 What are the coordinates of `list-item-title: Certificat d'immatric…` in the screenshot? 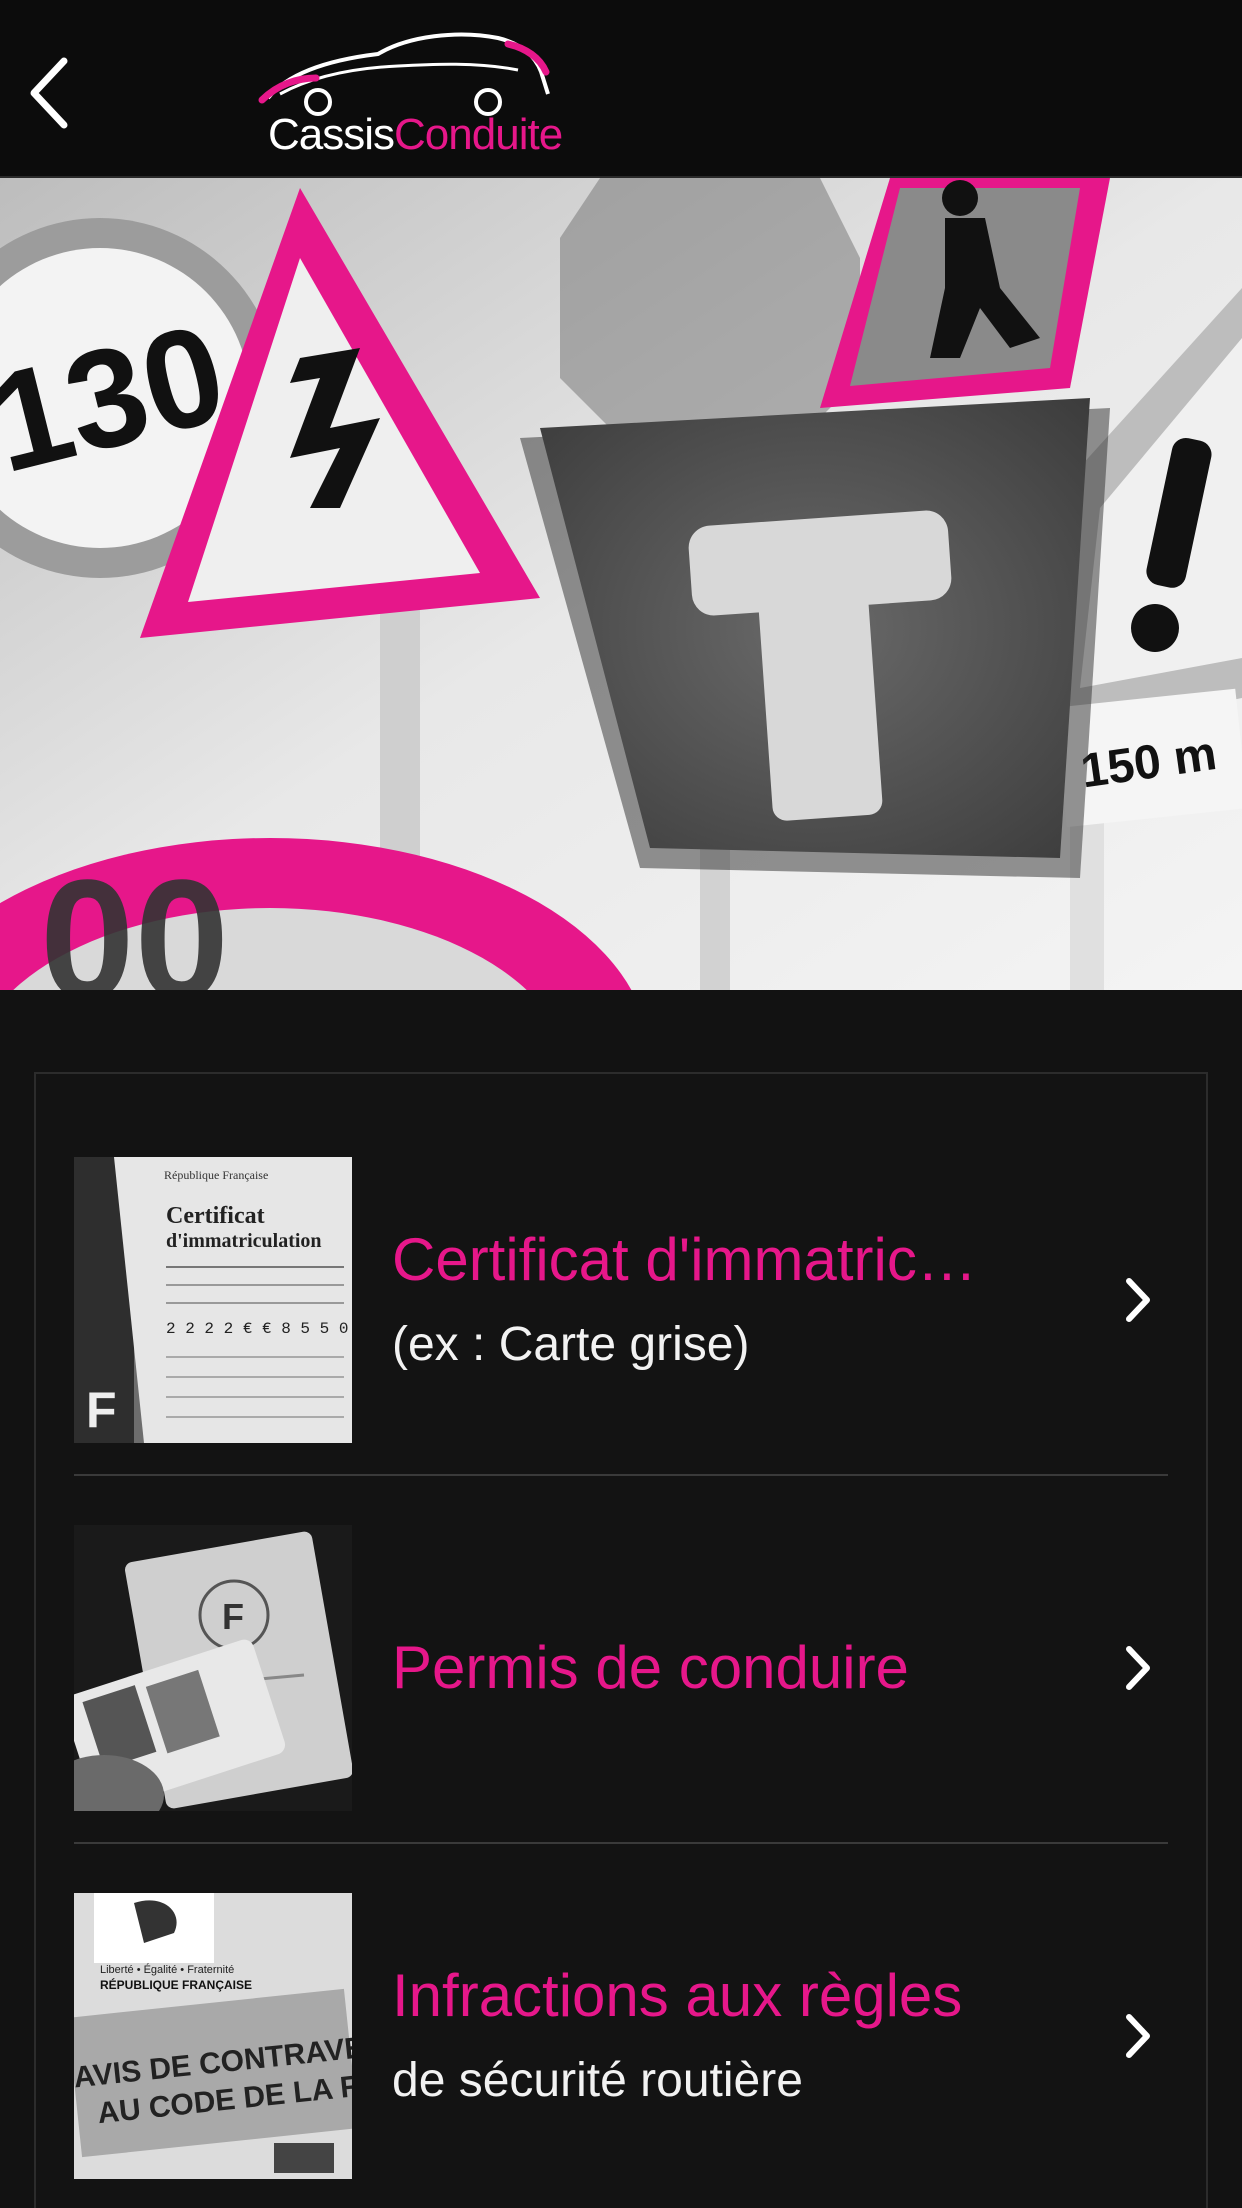 It's located at (684, 1259).